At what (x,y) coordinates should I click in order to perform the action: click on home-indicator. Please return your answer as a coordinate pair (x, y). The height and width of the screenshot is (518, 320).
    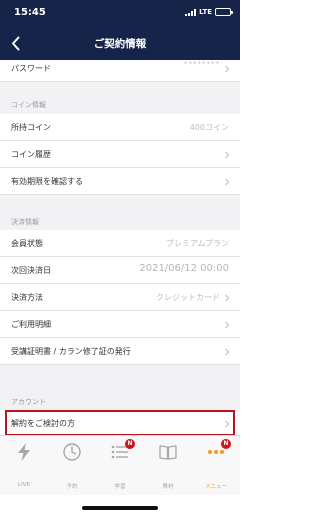
    Looking at the image, I should click on (120, 508).